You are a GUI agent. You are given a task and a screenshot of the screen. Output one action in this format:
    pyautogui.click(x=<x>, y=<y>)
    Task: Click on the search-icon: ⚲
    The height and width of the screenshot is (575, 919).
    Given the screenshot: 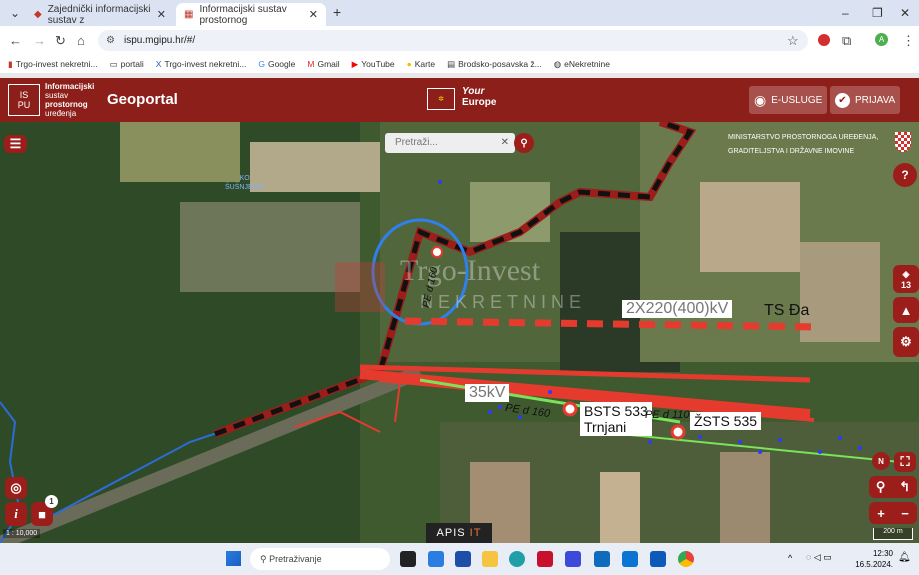 What is the action you would take?
    pyautogui.click(x=524, y=143)
    